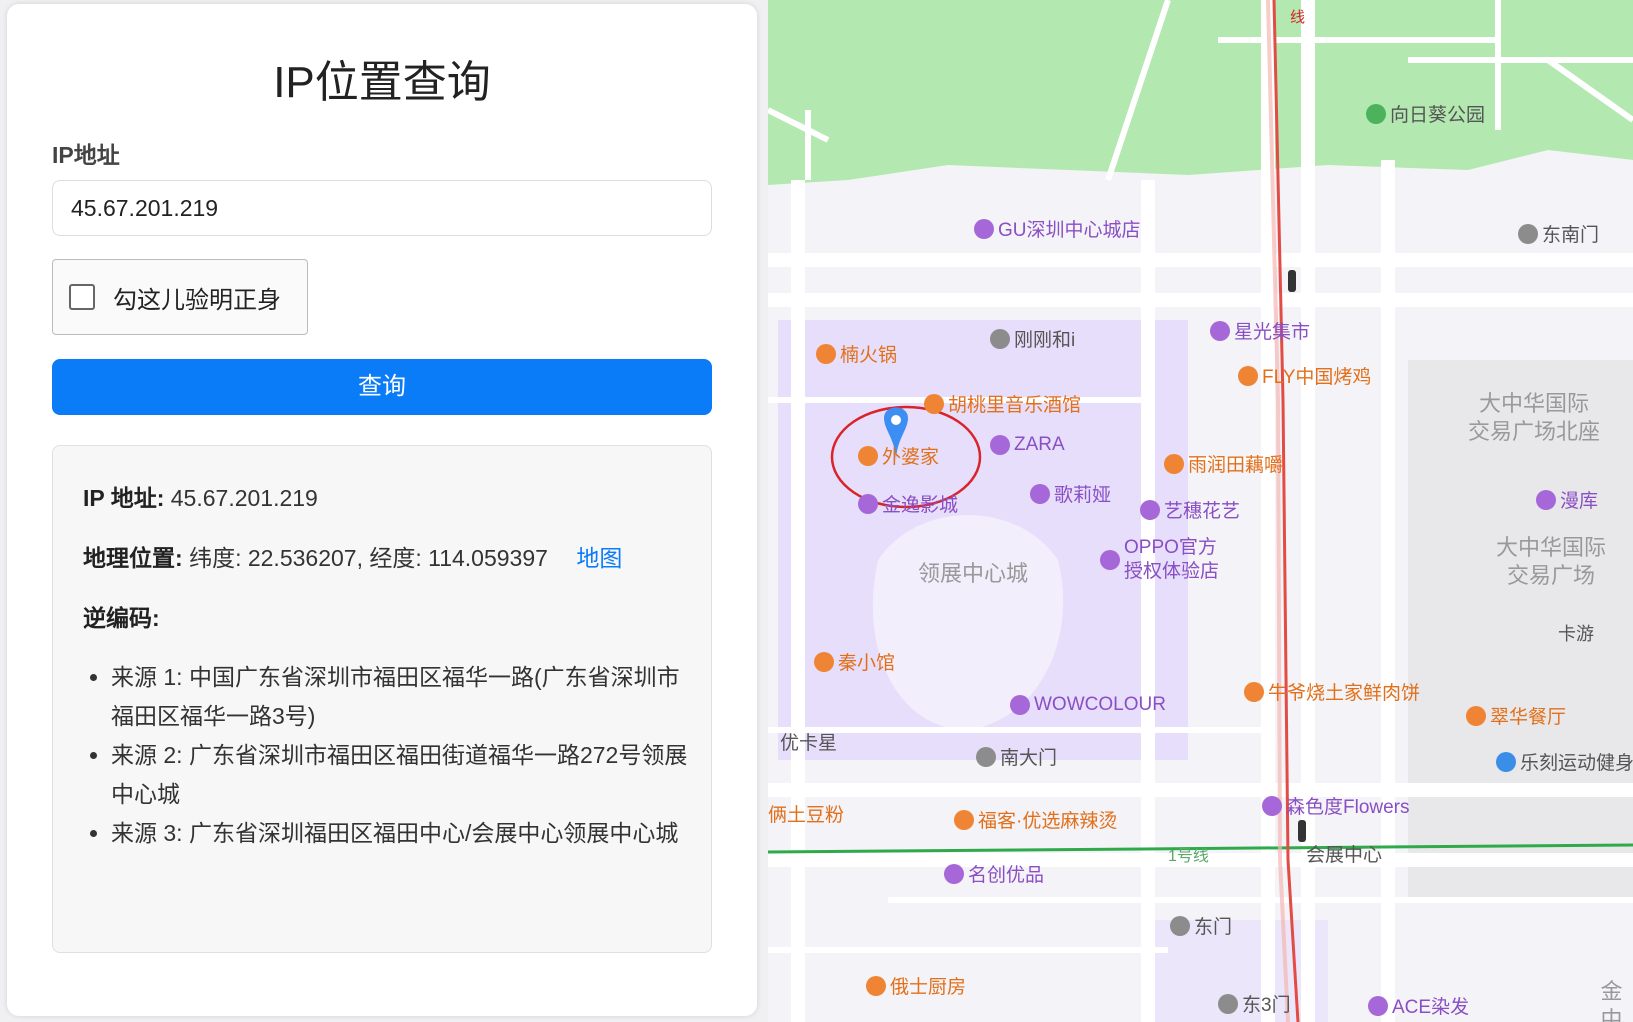  I want to click on poi-eshi: 俄士厨房, so click(916, 985).